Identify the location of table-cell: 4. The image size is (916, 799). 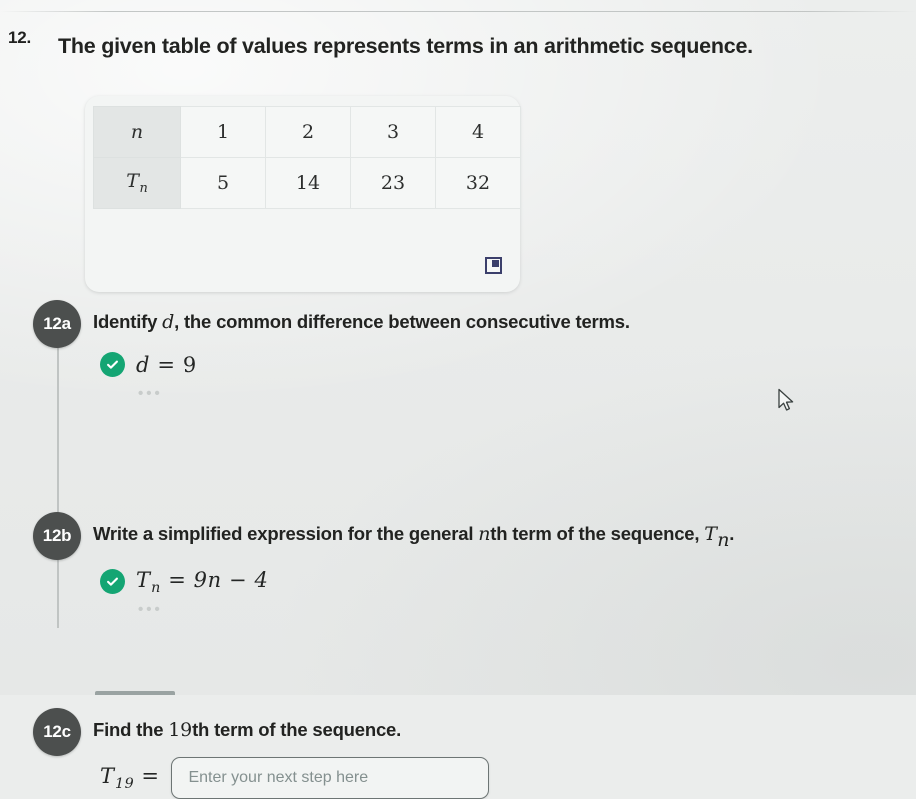
(478, 132).